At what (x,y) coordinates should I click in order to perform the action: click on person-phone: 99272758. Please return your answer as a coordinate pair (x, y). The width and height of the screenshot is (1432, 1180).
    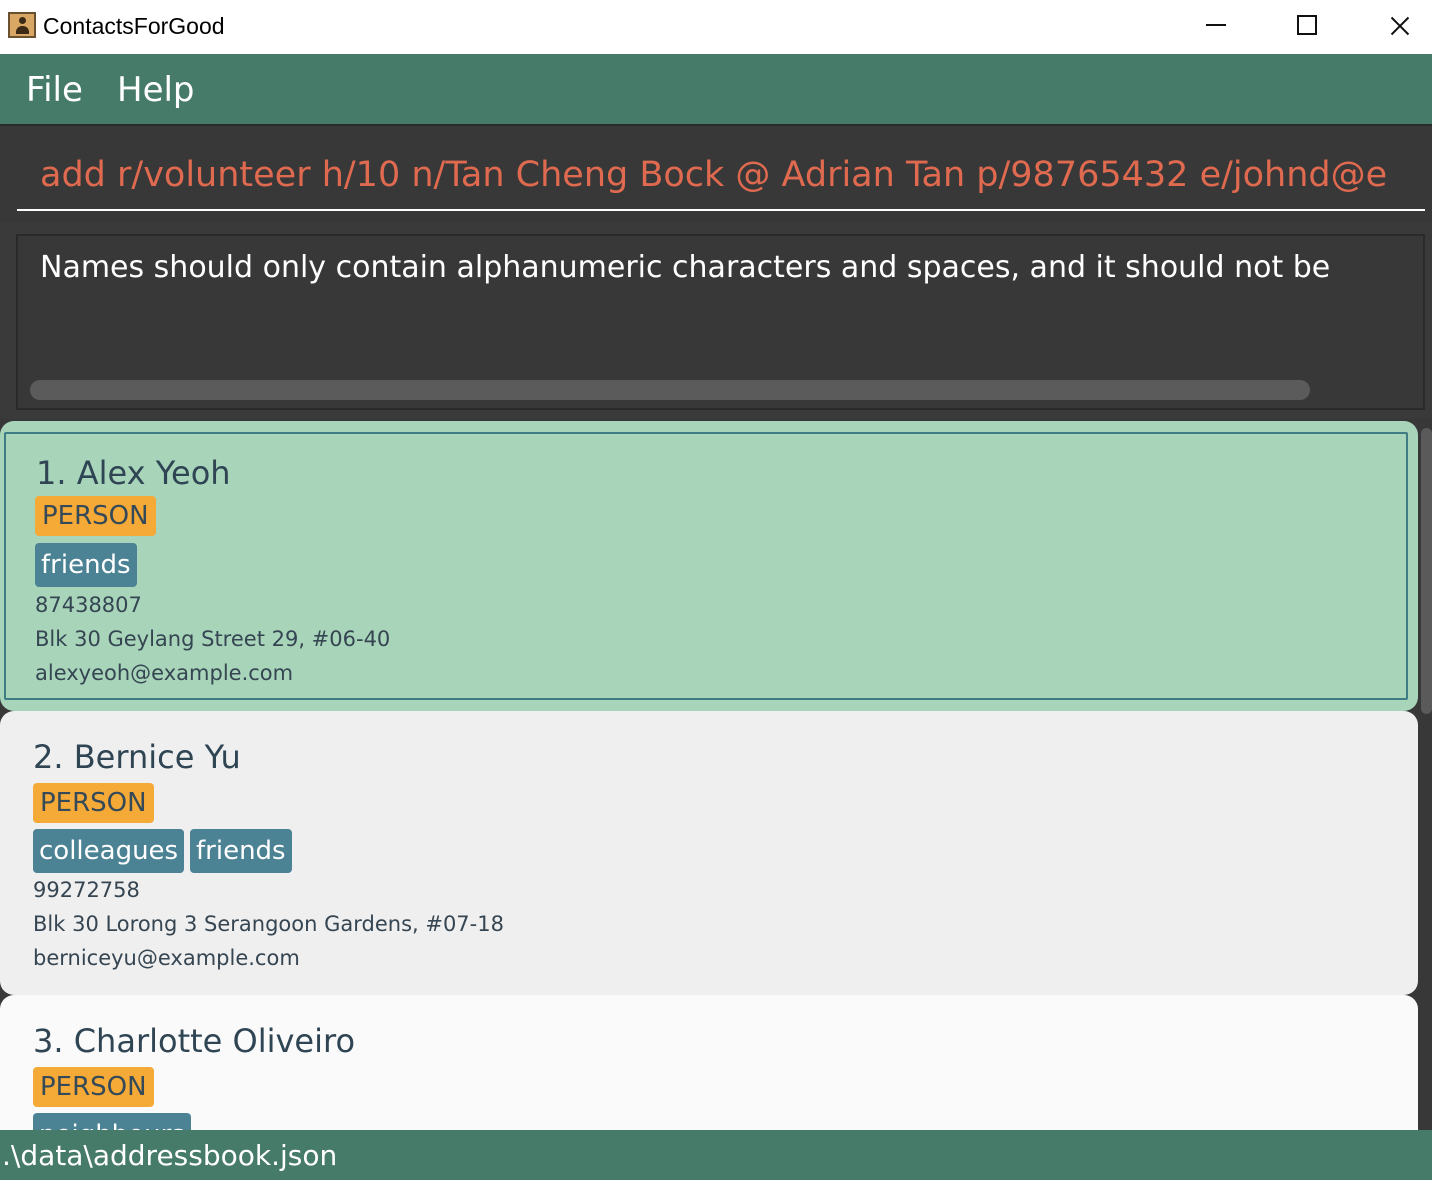
    Looking at the image, I should click on (86, 890).